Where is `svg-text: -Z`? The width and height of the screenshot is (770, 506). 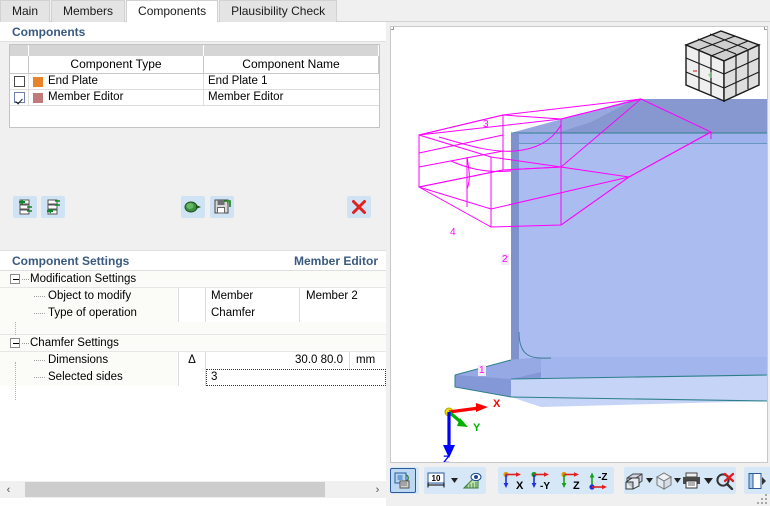
svg-text: -Z is located at coordinates (602, 477).